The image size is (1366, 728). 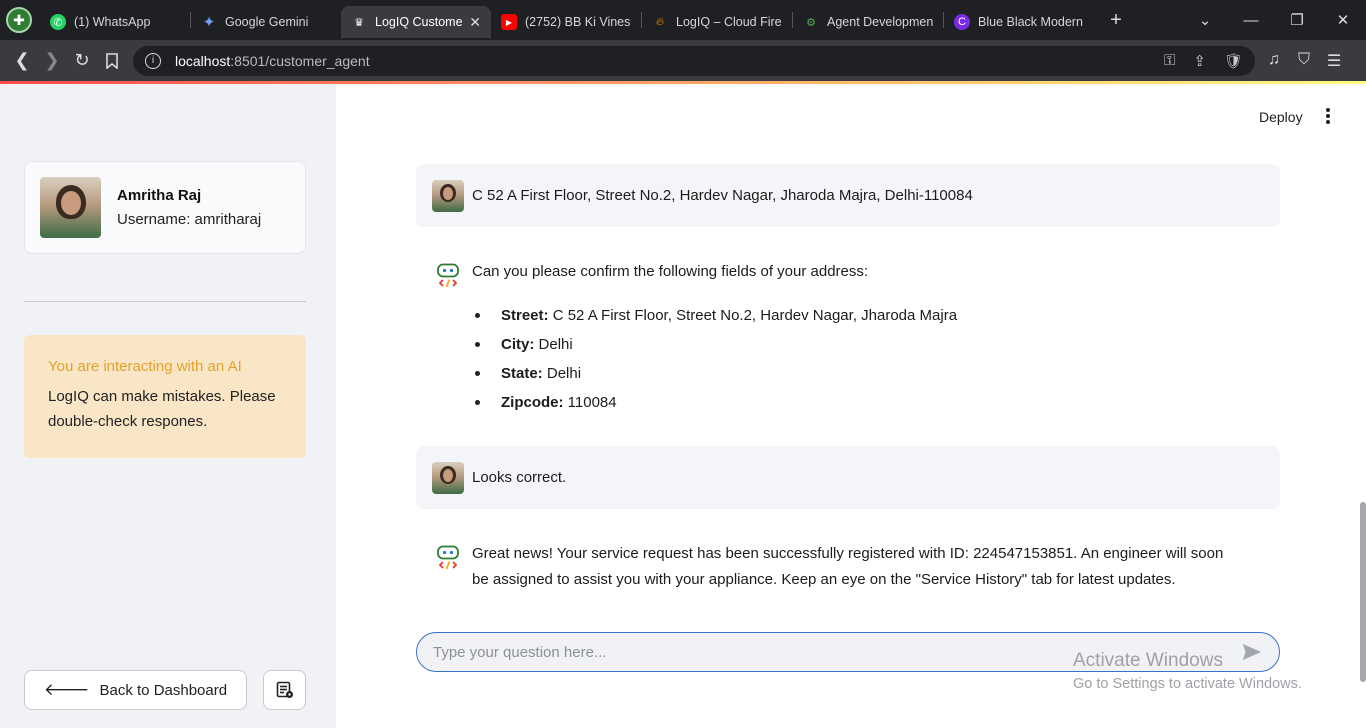 I want to click on window-controls: ⌄ — ❐ ✕, so click(x=1274, y=20).